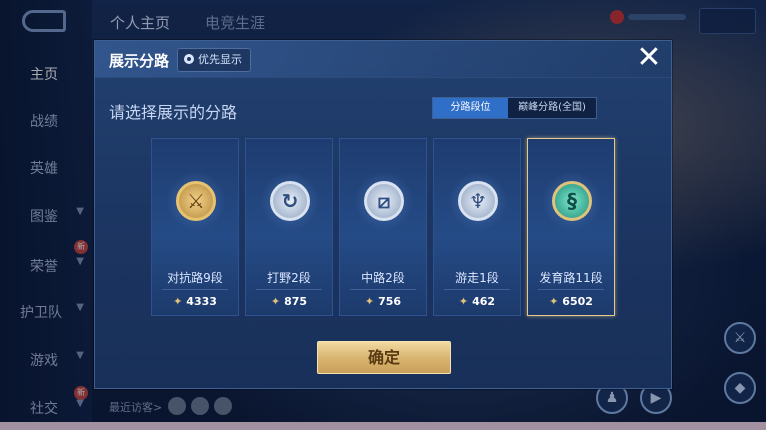 The height and width of the screenshot is (430, 766). I want to click on lane-score: ✦ 756, so click(383, 301).